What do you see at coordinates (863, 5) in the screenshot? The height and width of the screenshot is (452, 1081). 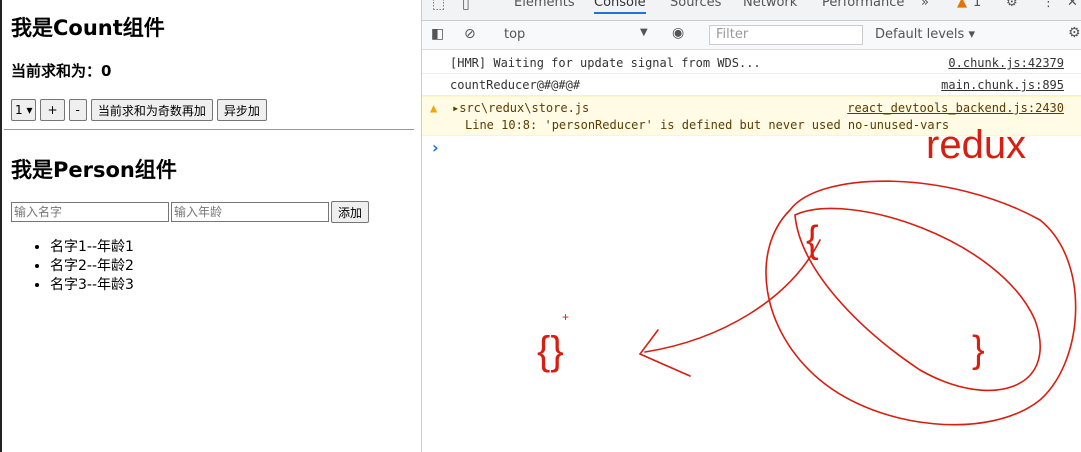 I see `tab-performance: Performance` at bounding box center [863, 5].